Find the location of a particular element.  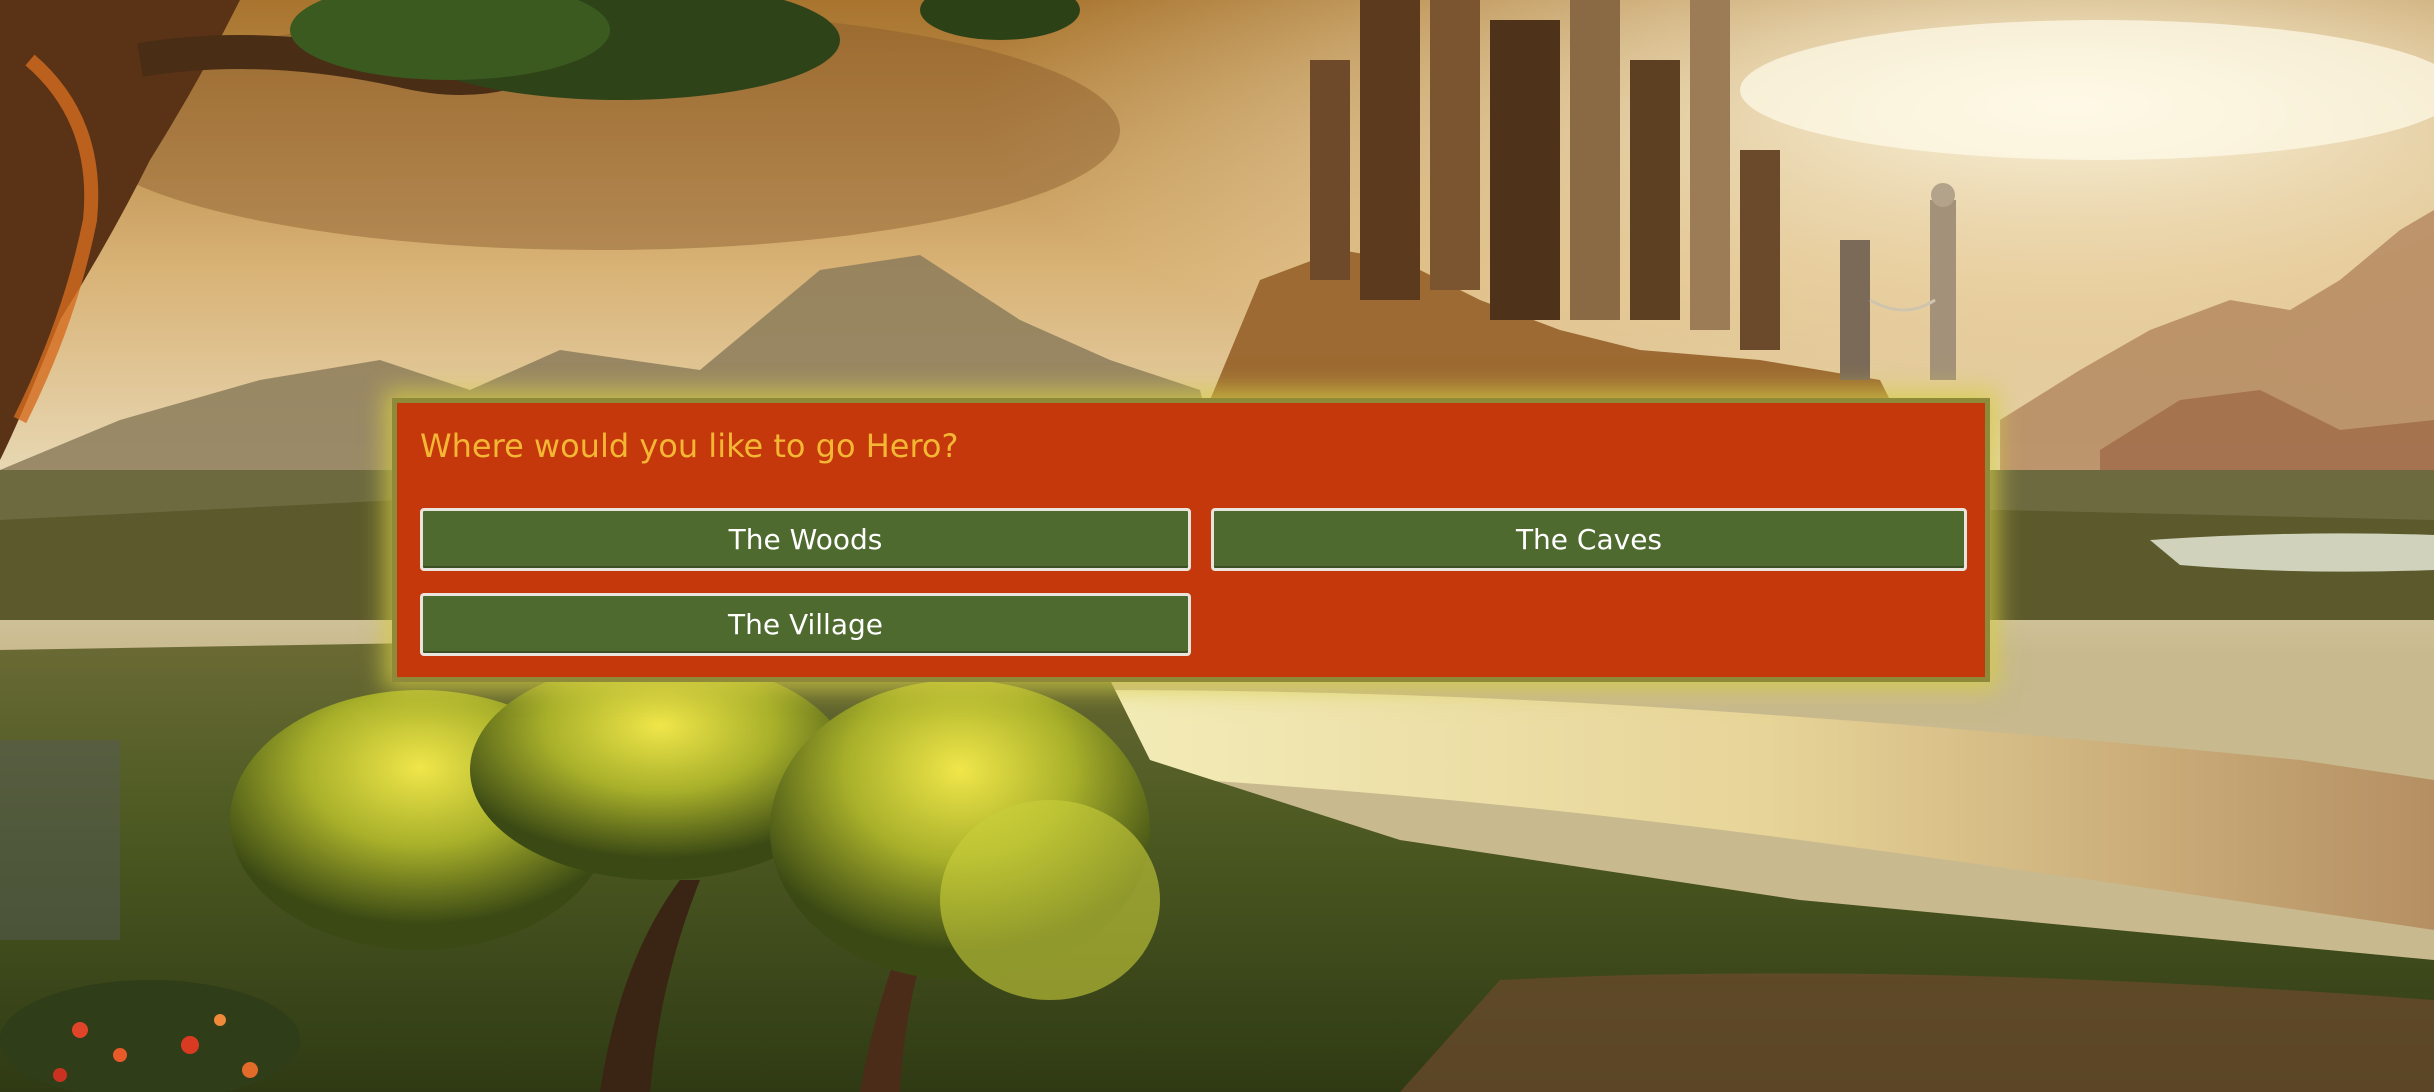

choice-button-woods: The Woods is located at coordinates (805, 539).